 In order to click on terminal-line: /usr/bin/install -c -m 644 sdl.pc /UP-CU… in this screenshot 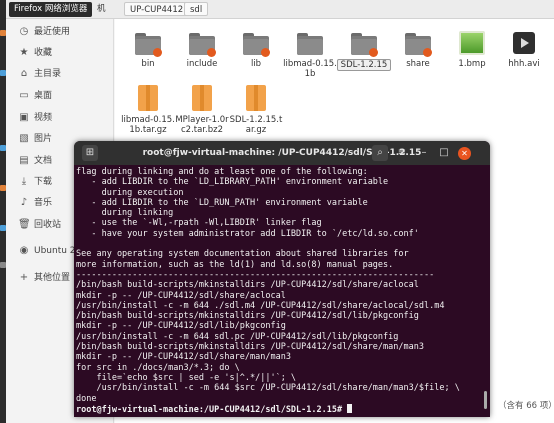, I will do `click(237, 336)`.